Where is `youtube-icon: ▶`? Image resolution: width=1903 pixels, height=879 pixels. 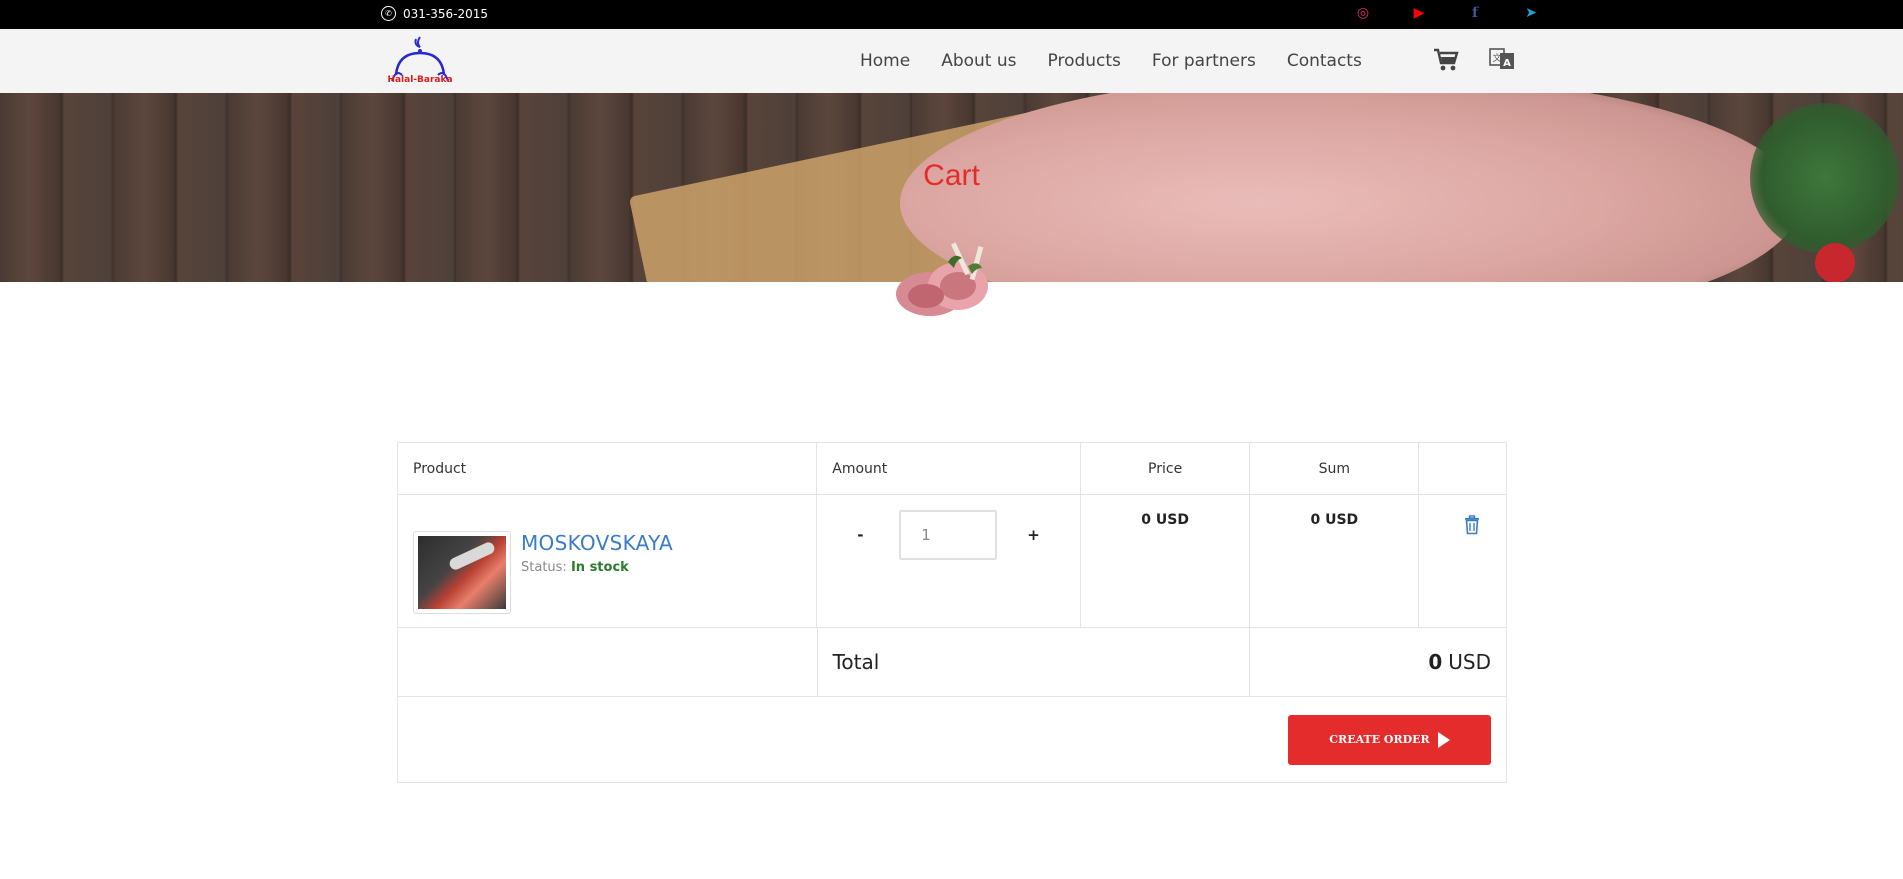 youtube-icon: ▶ is located at coordinates (1419, 13).